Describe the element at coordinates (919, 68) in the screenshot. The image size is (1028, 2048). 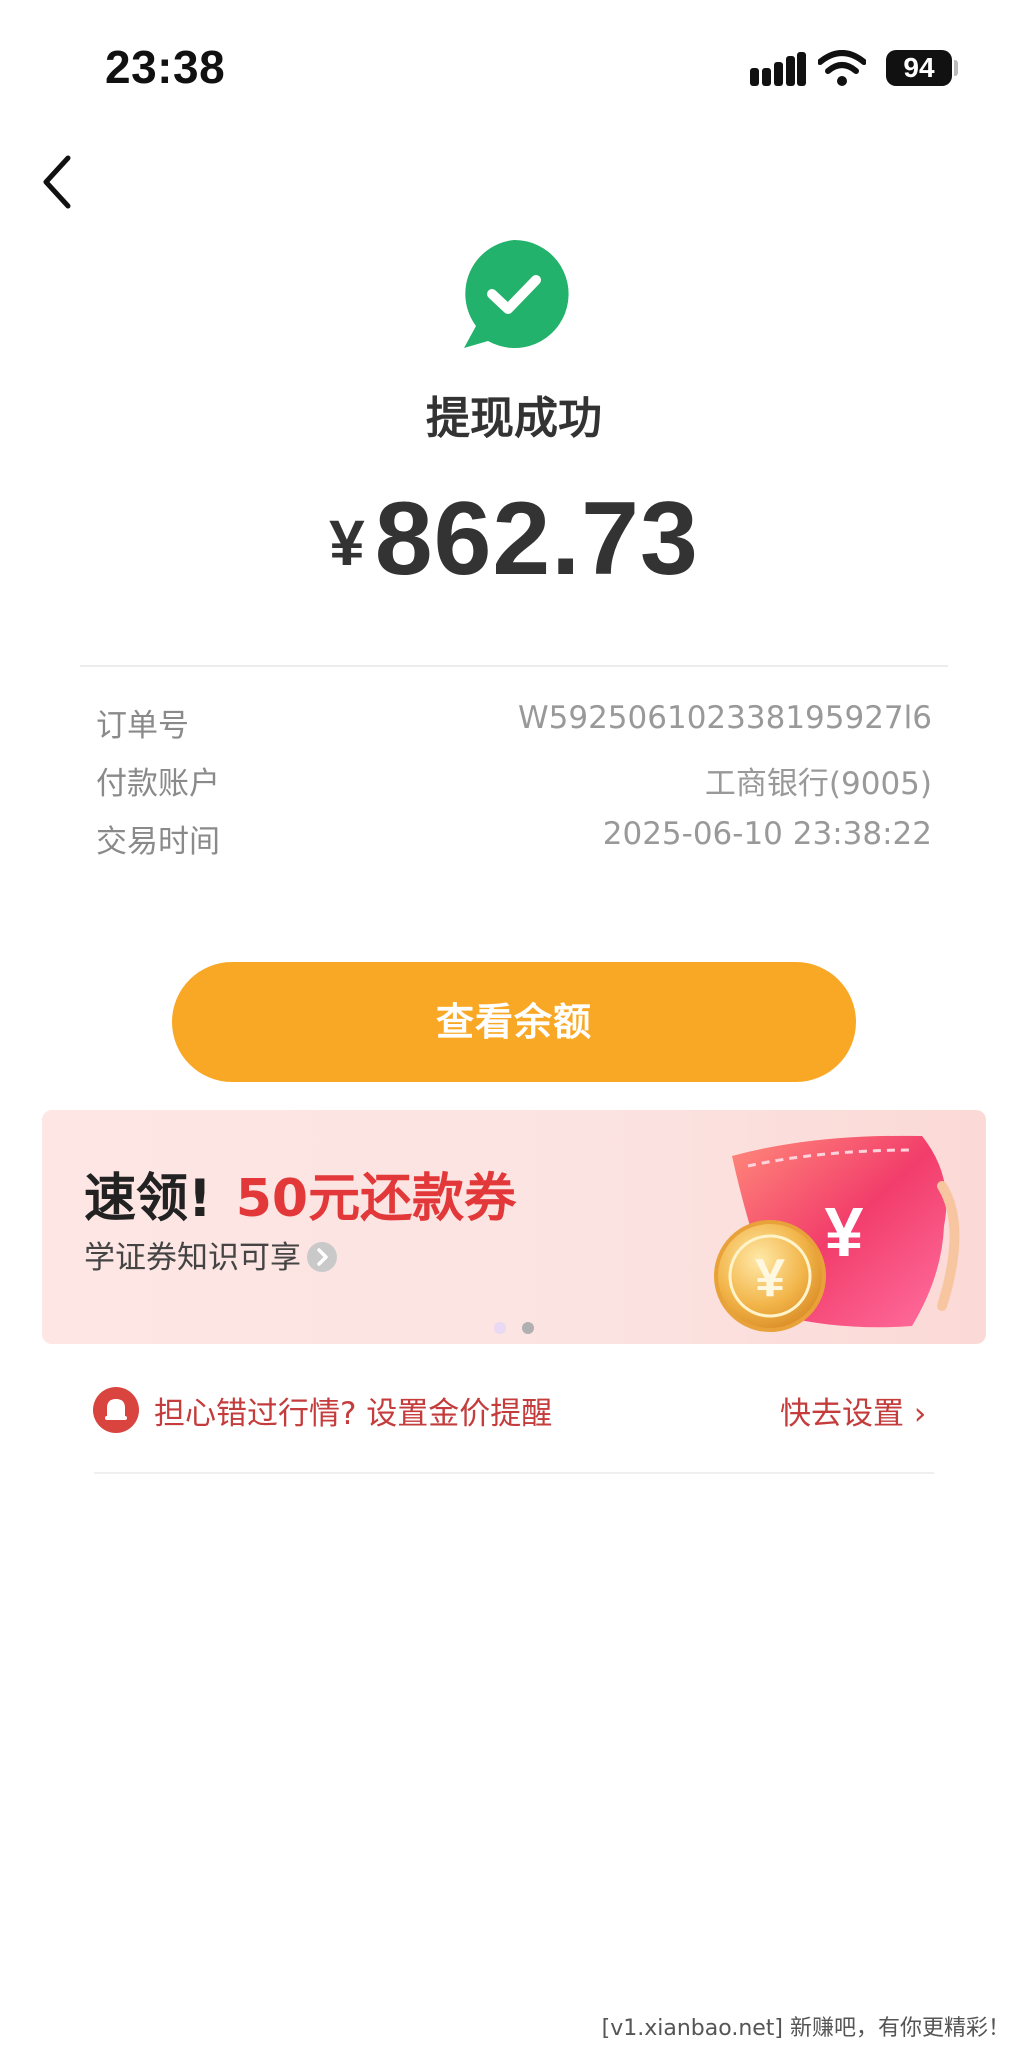
I see `battery-icon: 94` at that location.